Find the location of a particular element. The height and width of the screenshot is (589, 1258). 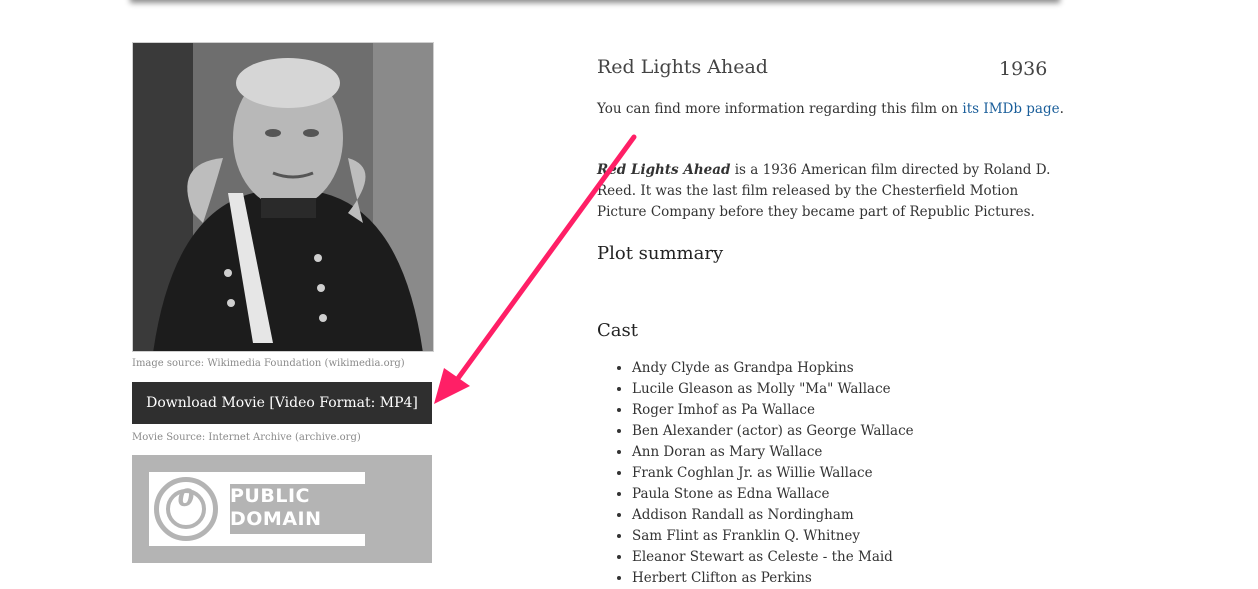

public-domain-text: PUBLIC DOMAIN is located at coordinates (276, 508).